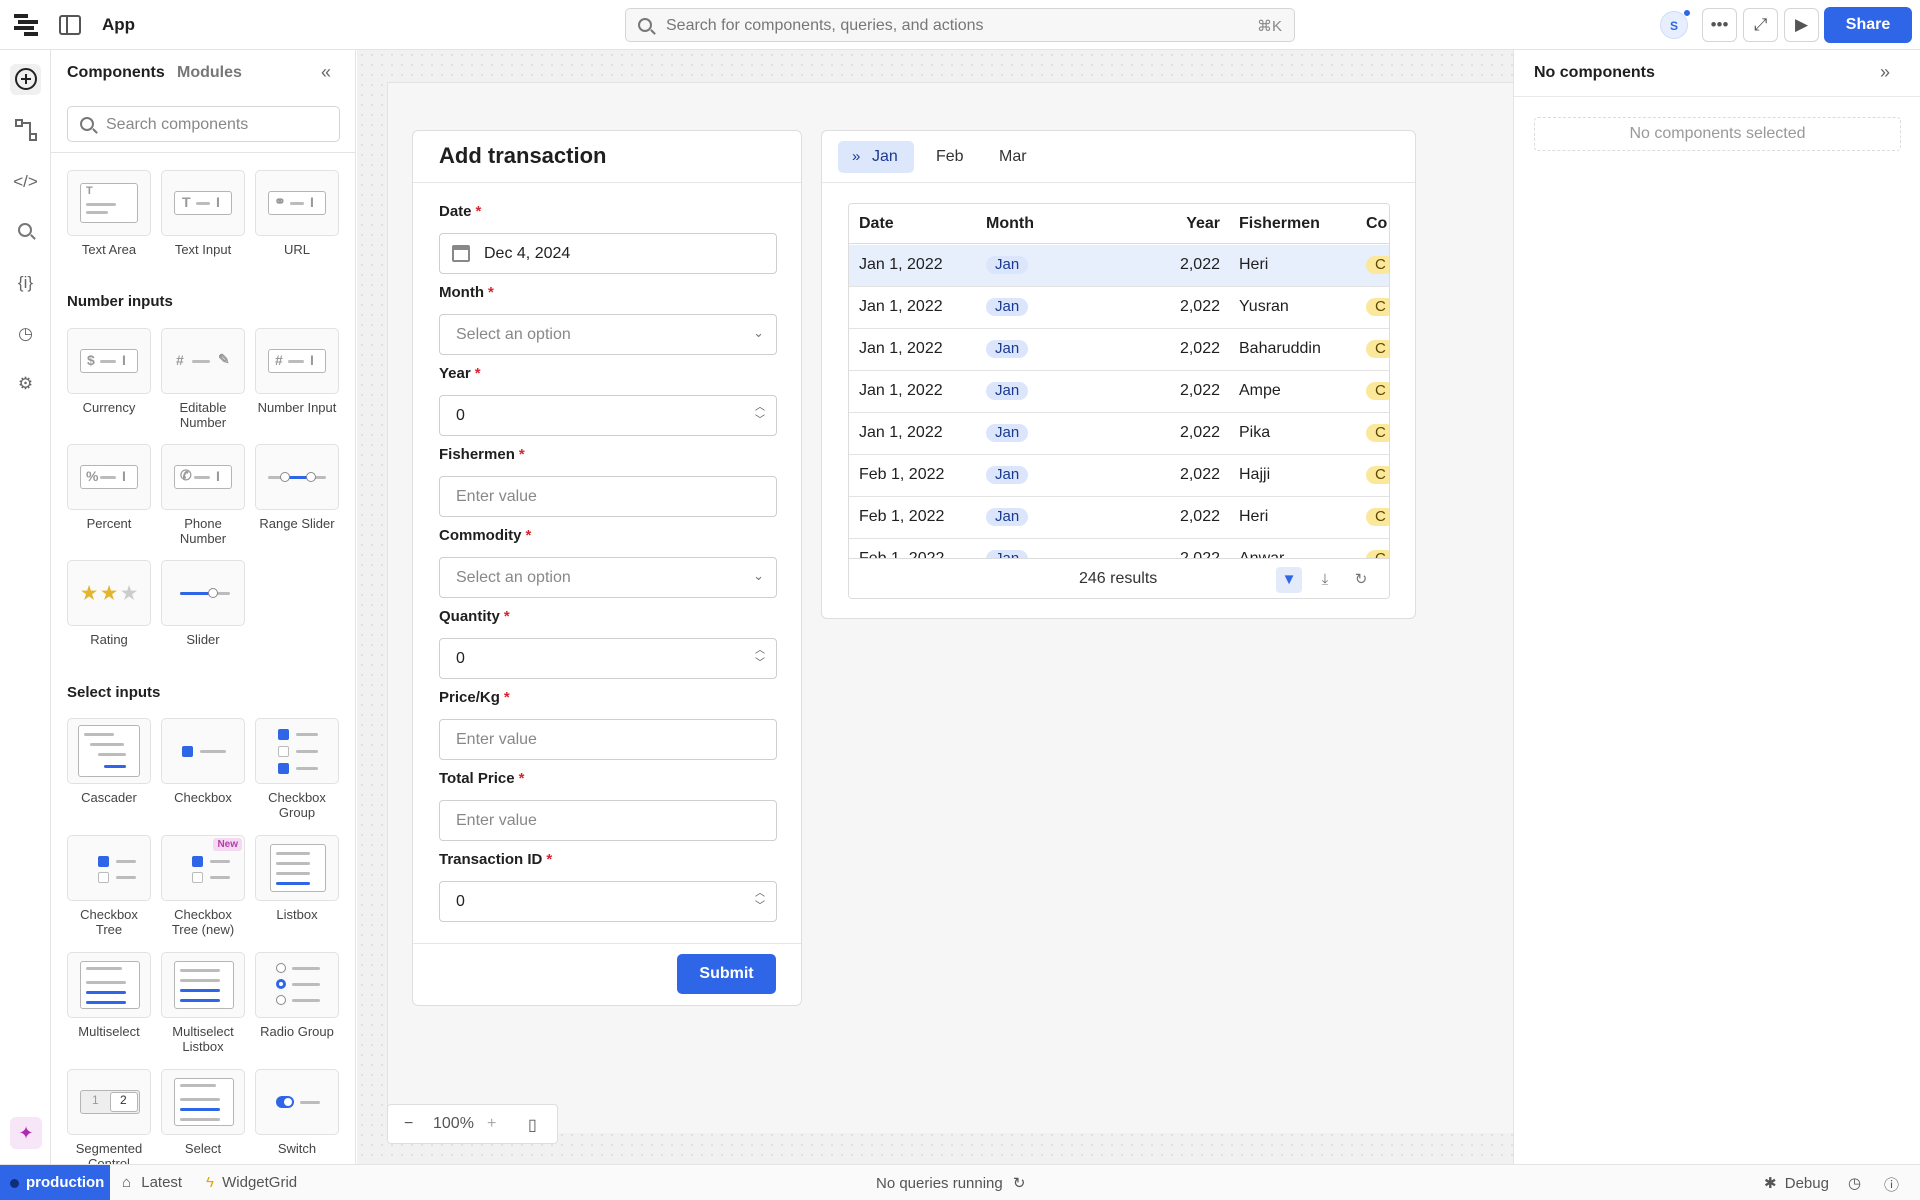 The height and width of the screenshot is (1200, 1920). What do you see at coordinates (1376, 224) in the screenshot?
I see `column-header-commodity: Co` at bounding box center [1376, 224].